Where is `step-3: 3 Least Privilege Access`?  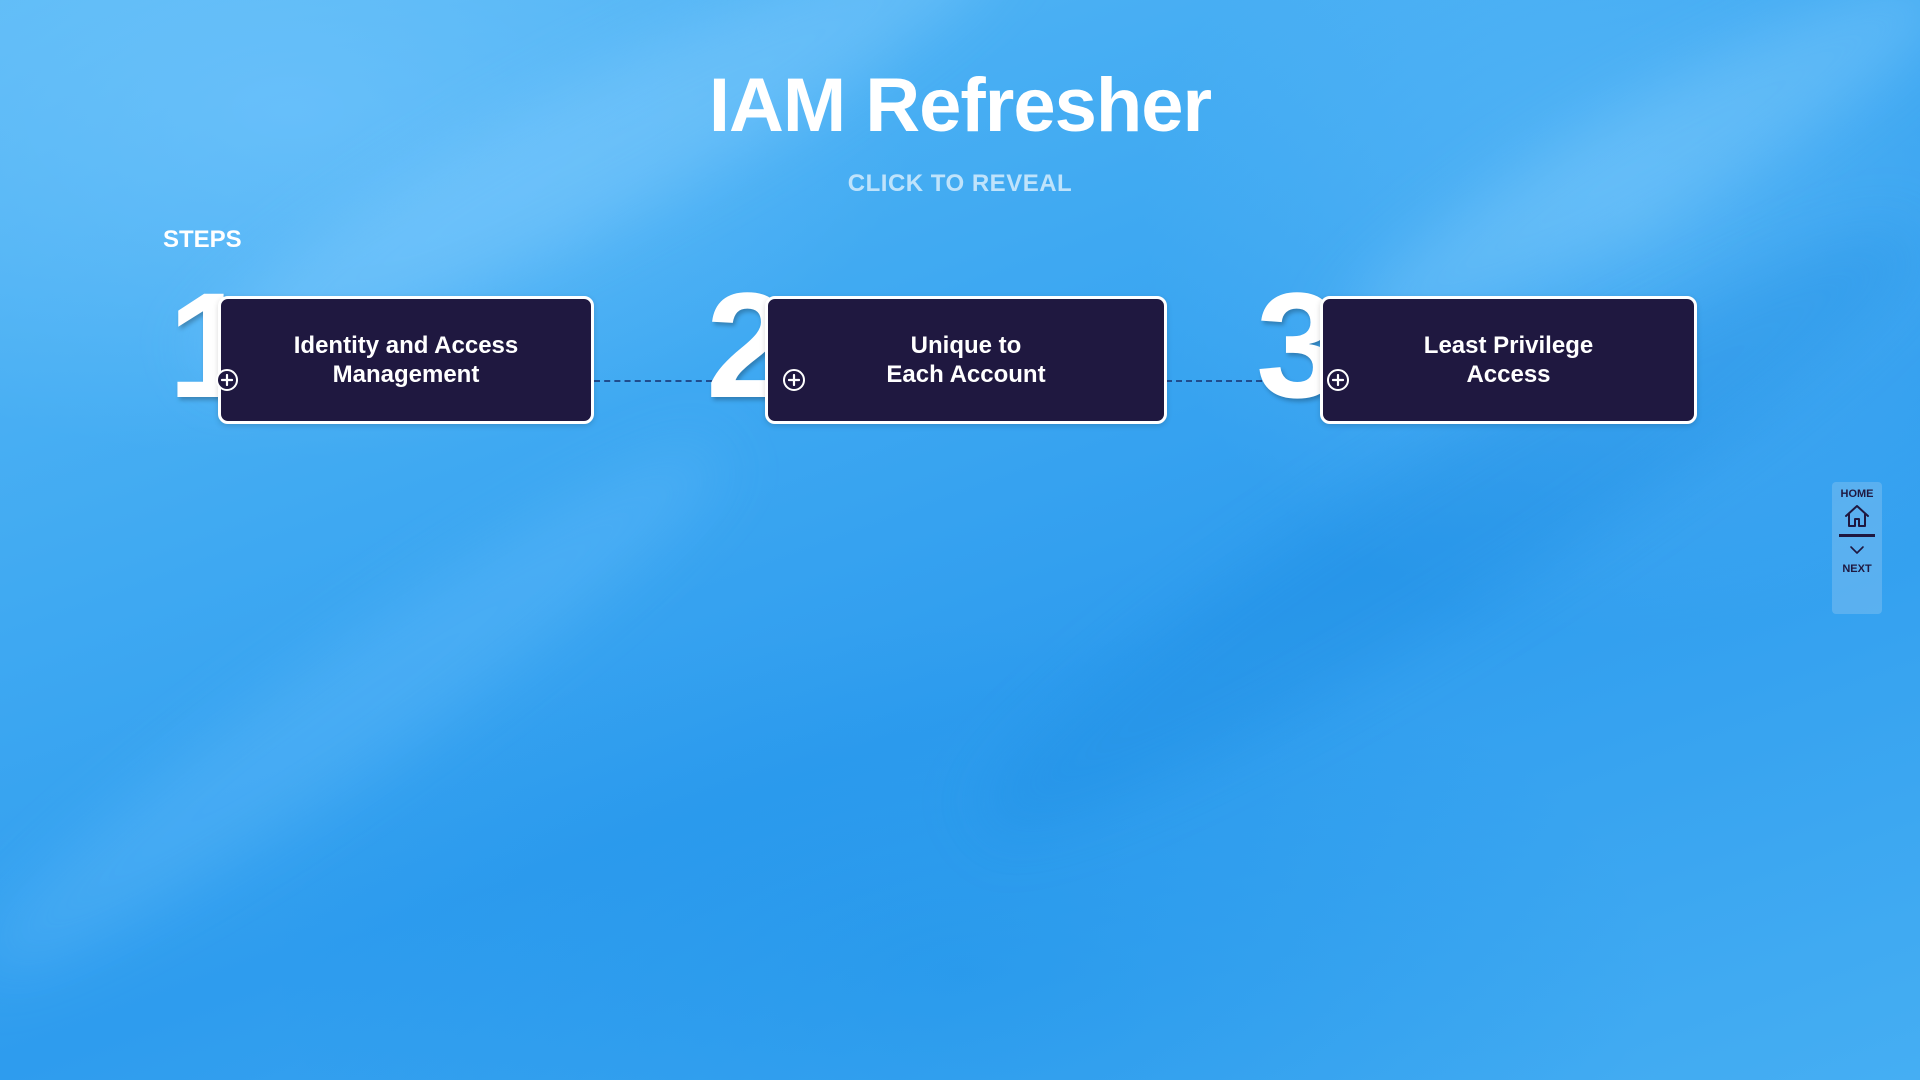 step-3: 3 Least Privilege Access is located at coordinates (1478, 350).